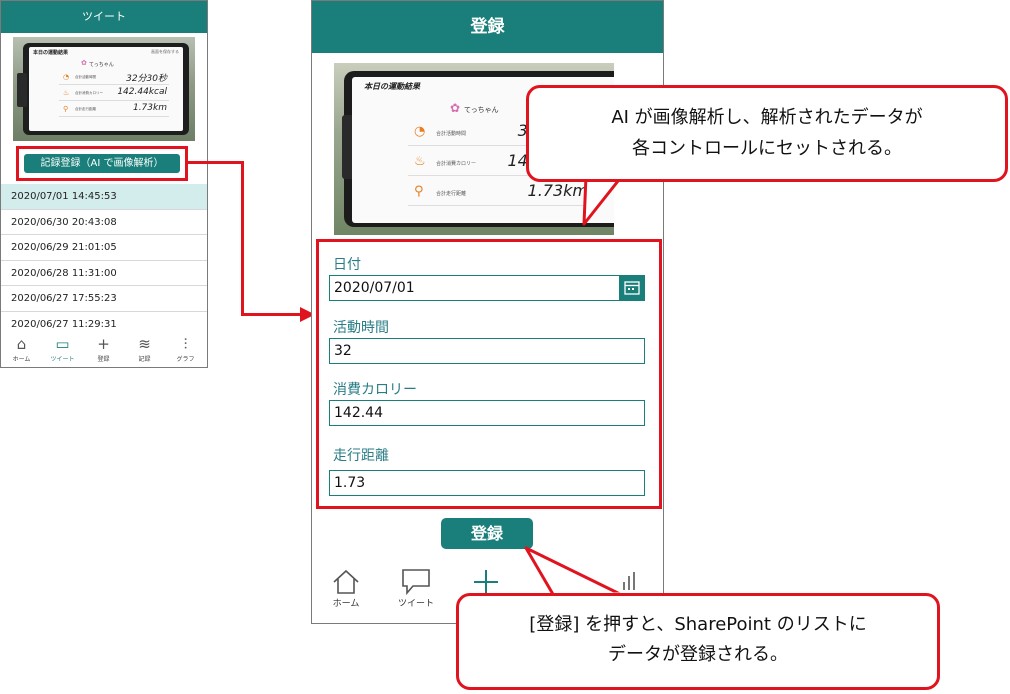 Image resolution: width=1010 pixels, height=694 pixels. What do you see at coordinates (767, 133) in the screenshot?
I see `callout-ai-analysis: AI が画像解析し、解析されたデータが 各コントロールにセットされる。` at bounding box center [767, 133].